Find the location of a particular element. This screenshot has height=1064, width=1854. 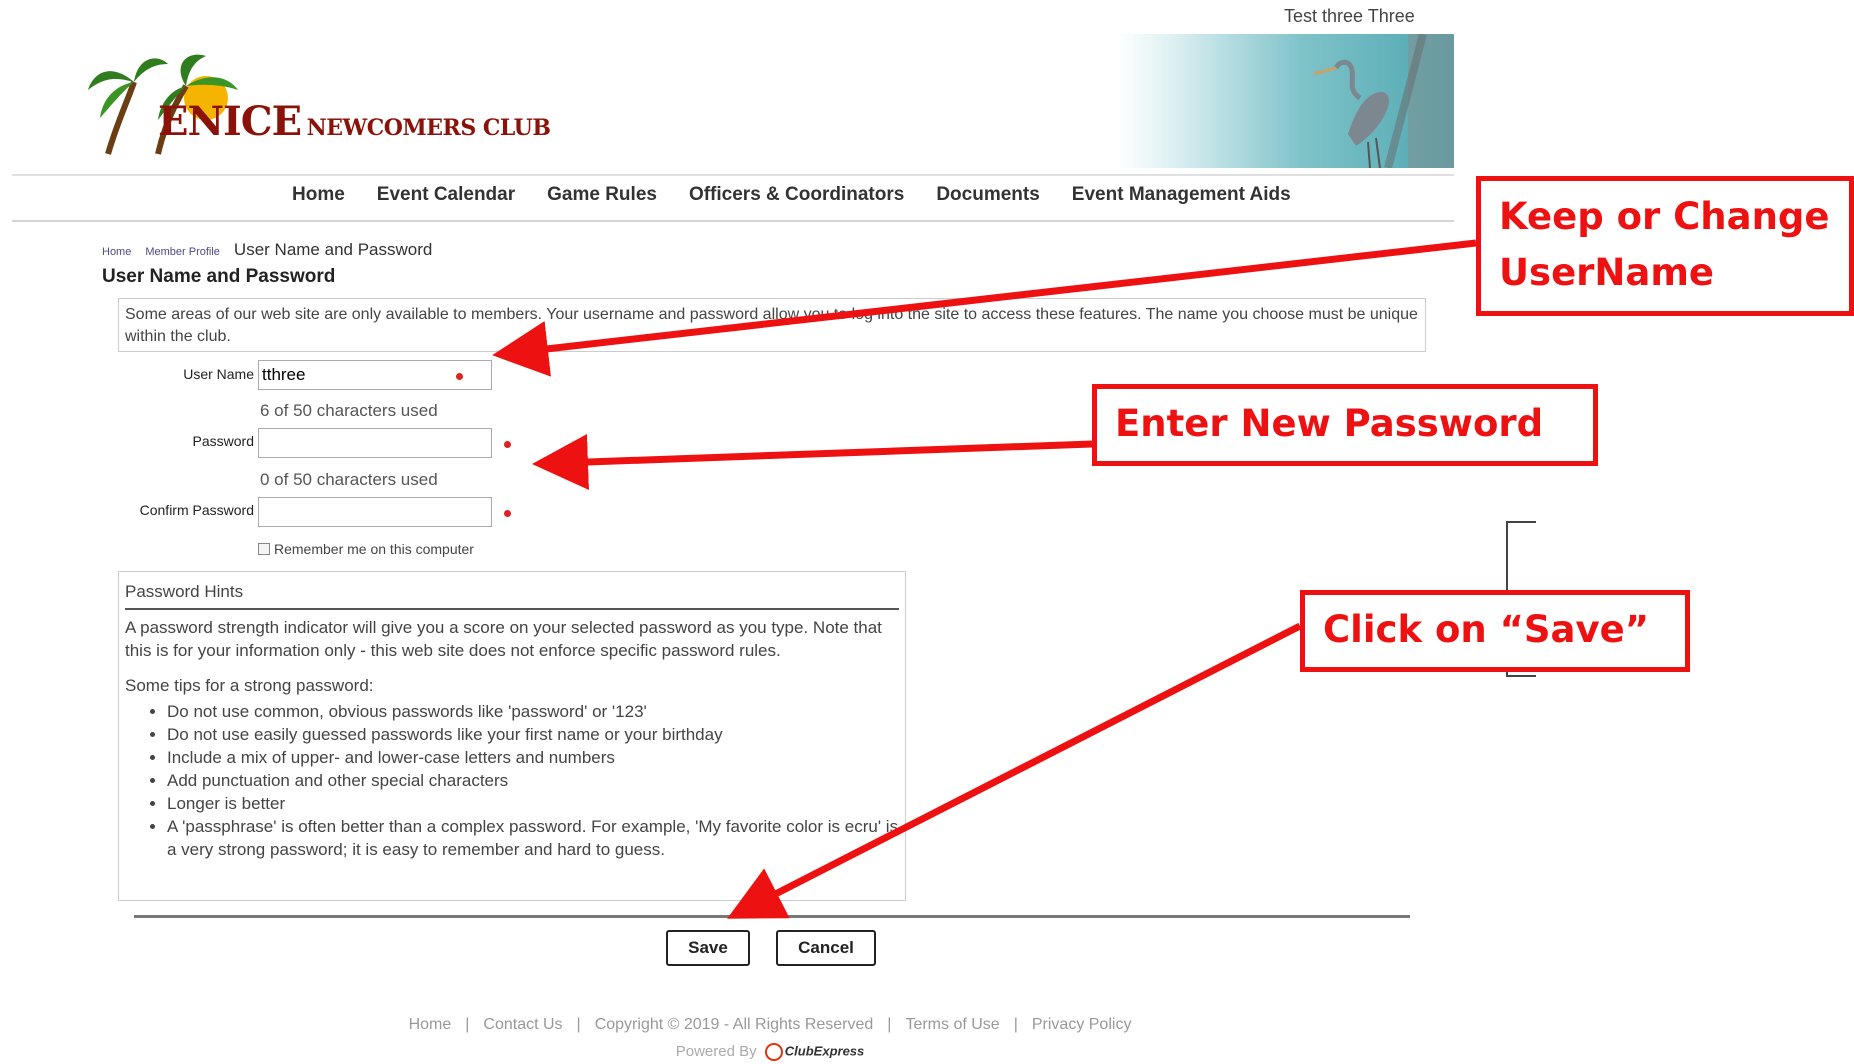

nav-item-officers-coordinators: Officers & Coordinators is located at coordinates (796, 195).